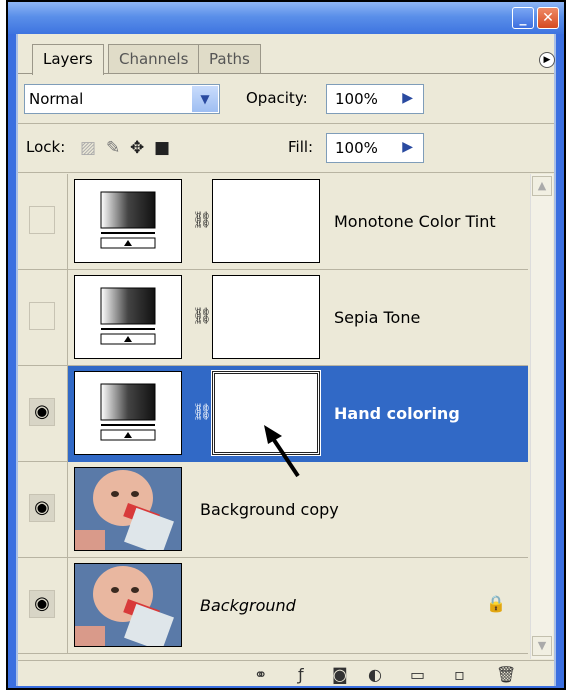 The width and height of the screenshot is (572, 693). What do you see at coordinates (277, 98) in the screenshot?
I see `opacity-label: Opacity:` at bounding box center [277, 98].